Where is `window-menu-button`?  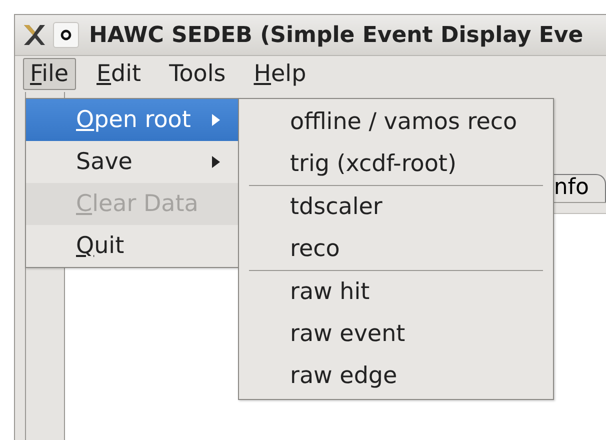
window-menu-button is located at coordinates (66, 35).